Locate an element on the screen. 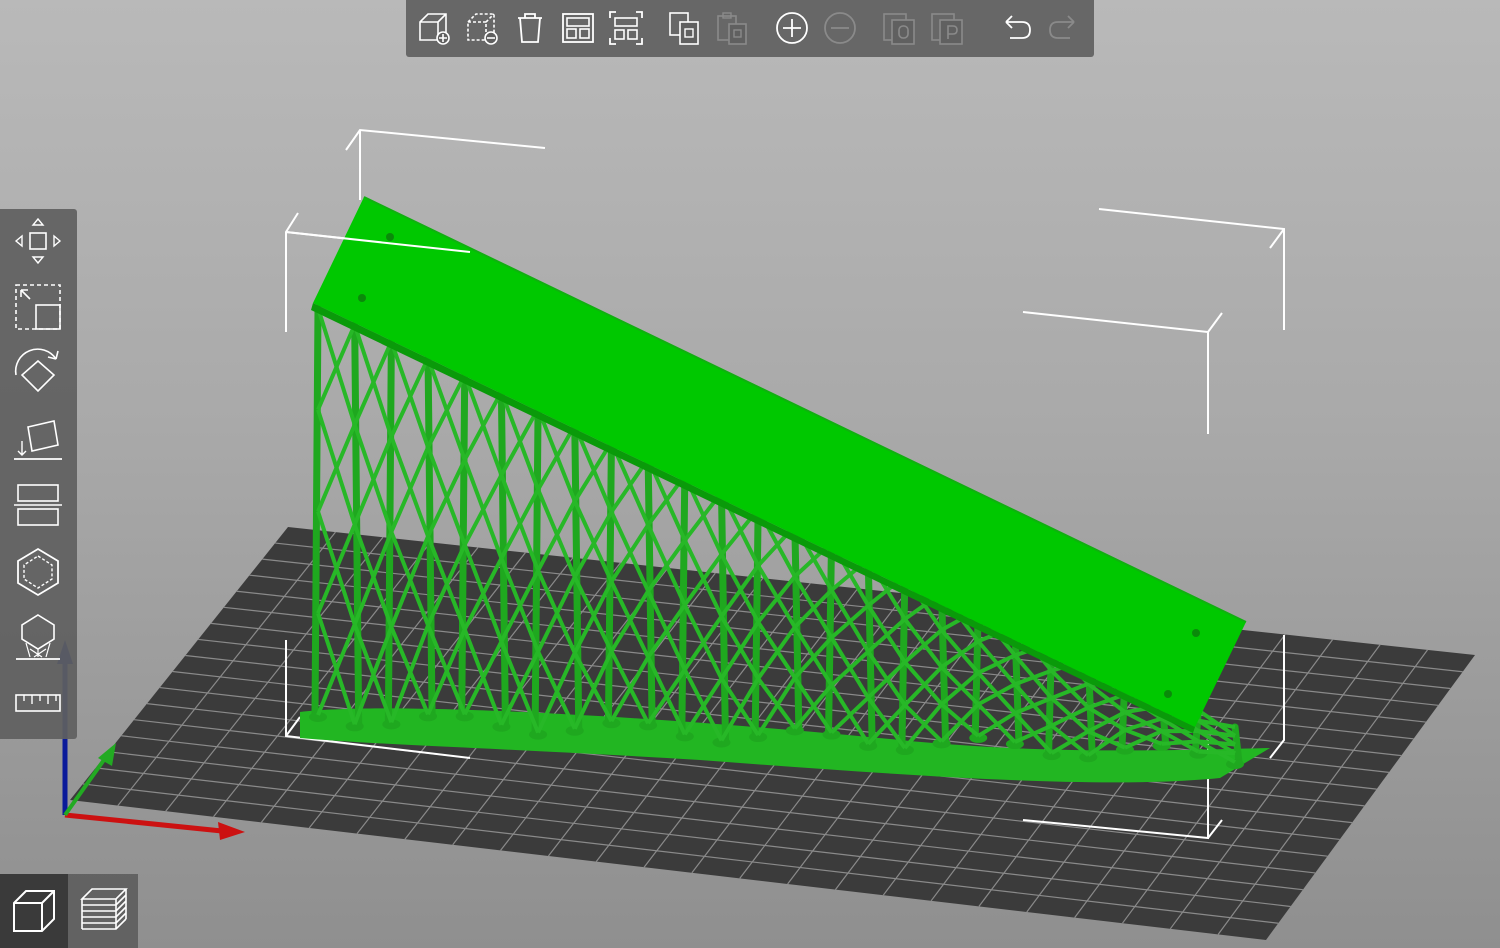 This screenshot has width=1500, height=948. place-on-face-tool-button is located at coordinates (38, 439).